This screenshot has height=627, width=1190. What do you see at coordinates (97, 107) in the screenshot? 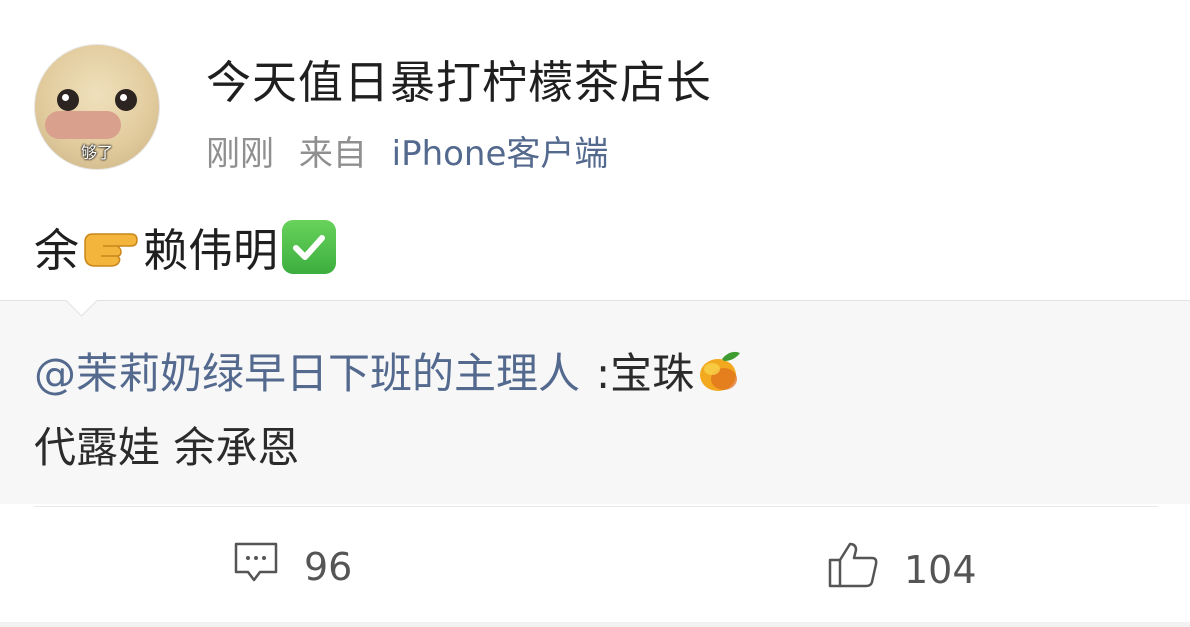
I see `avatar: 够了` at bounding box center [97, 107].